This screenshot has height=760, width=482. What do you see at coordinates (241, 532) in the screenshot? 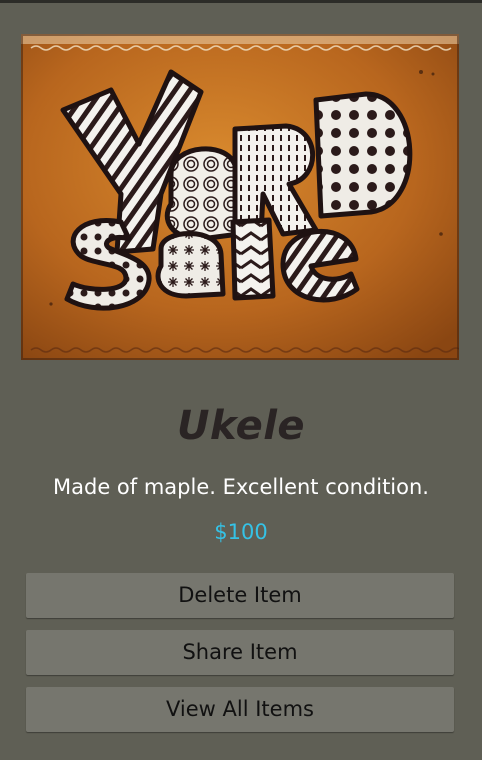
I see `item-price: $100` at bounding box center [241, 532].